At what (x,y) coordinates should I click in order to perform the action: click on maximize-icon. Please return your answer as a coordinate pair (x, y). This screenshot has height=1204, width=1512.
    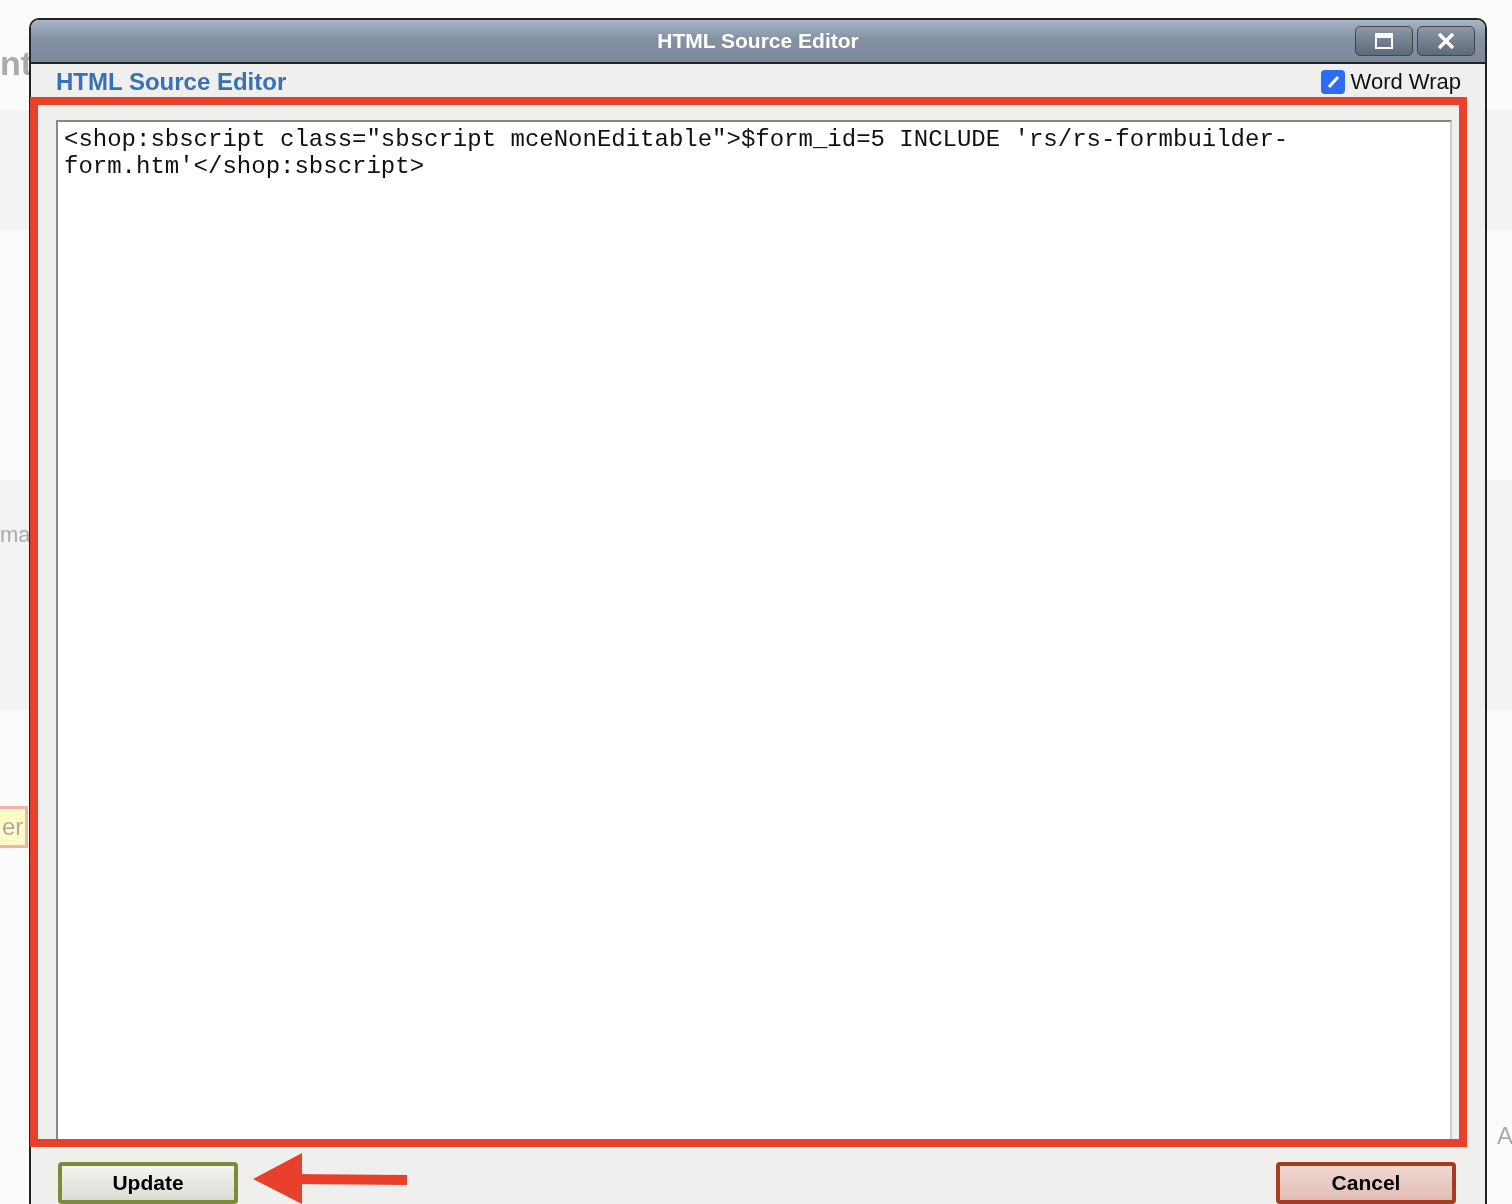
    Looking at the image, I should click on (1384, 41).